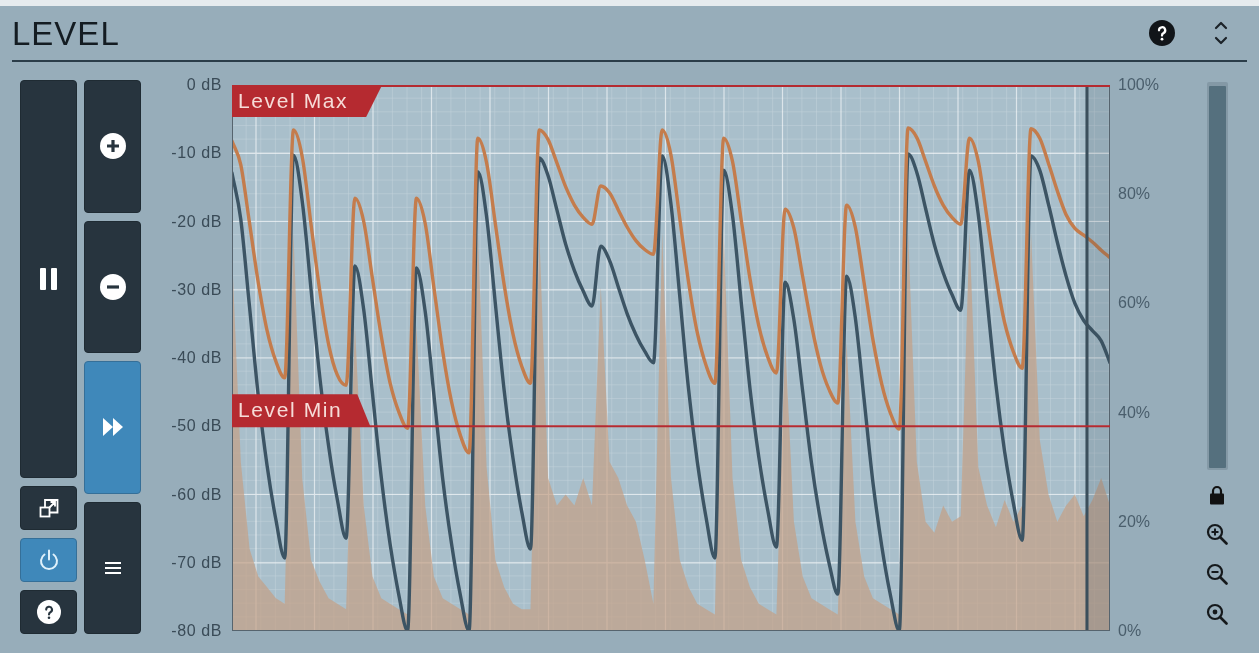 This screenshot has width=1259, height=653. What do you see at coordinates (204, 85) in the screenshot?
I see `axis-label: 0 dB` at bounding box center [204, 85].